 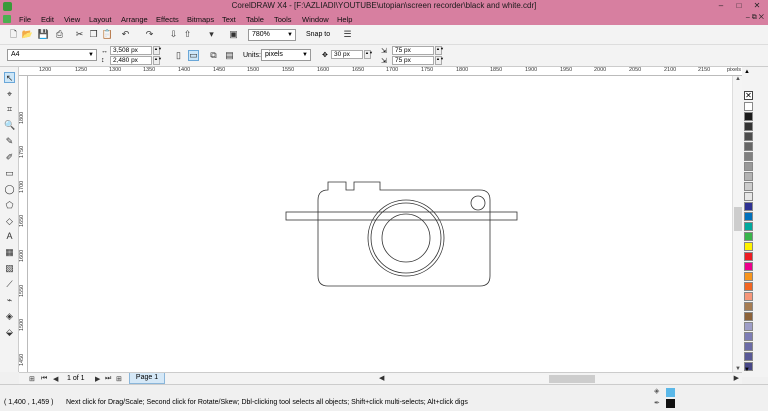 What do you see at coordinates (9, 109) in the screenshot?
I see `crop-tool-icon: ⌗` at bounding box center [9, 109].